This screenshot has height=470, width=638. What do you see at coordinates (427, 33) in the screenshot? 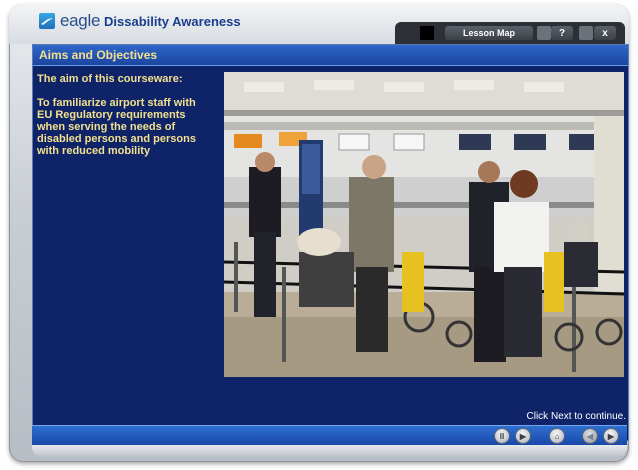
I see `toolbar-block` at bounding box center [427, 33].